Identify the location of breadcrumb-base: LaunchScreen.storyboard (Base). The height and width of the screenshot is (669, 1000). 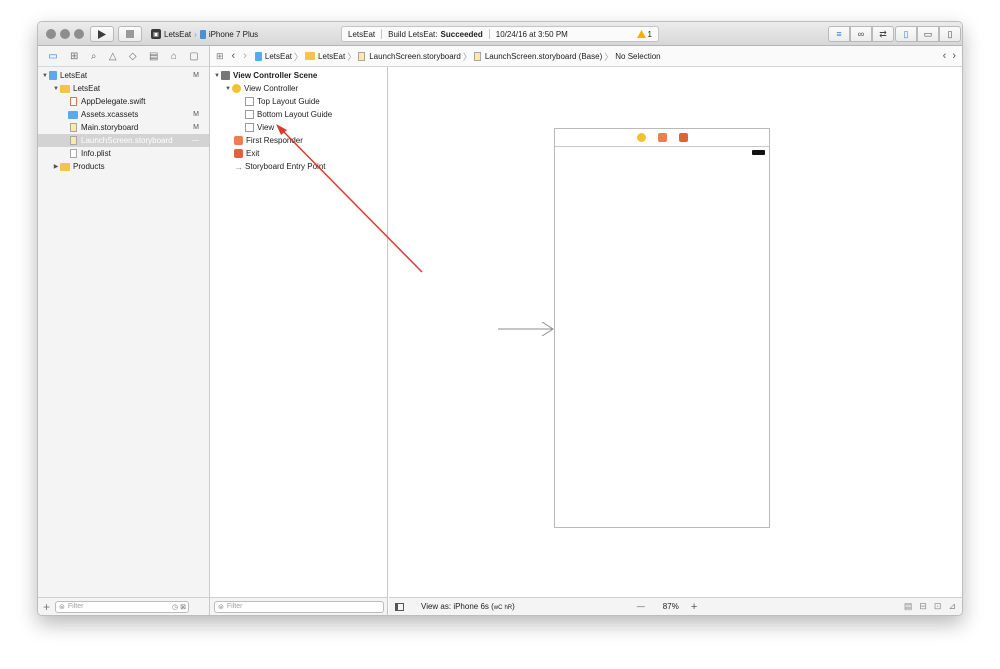
(538, 56).